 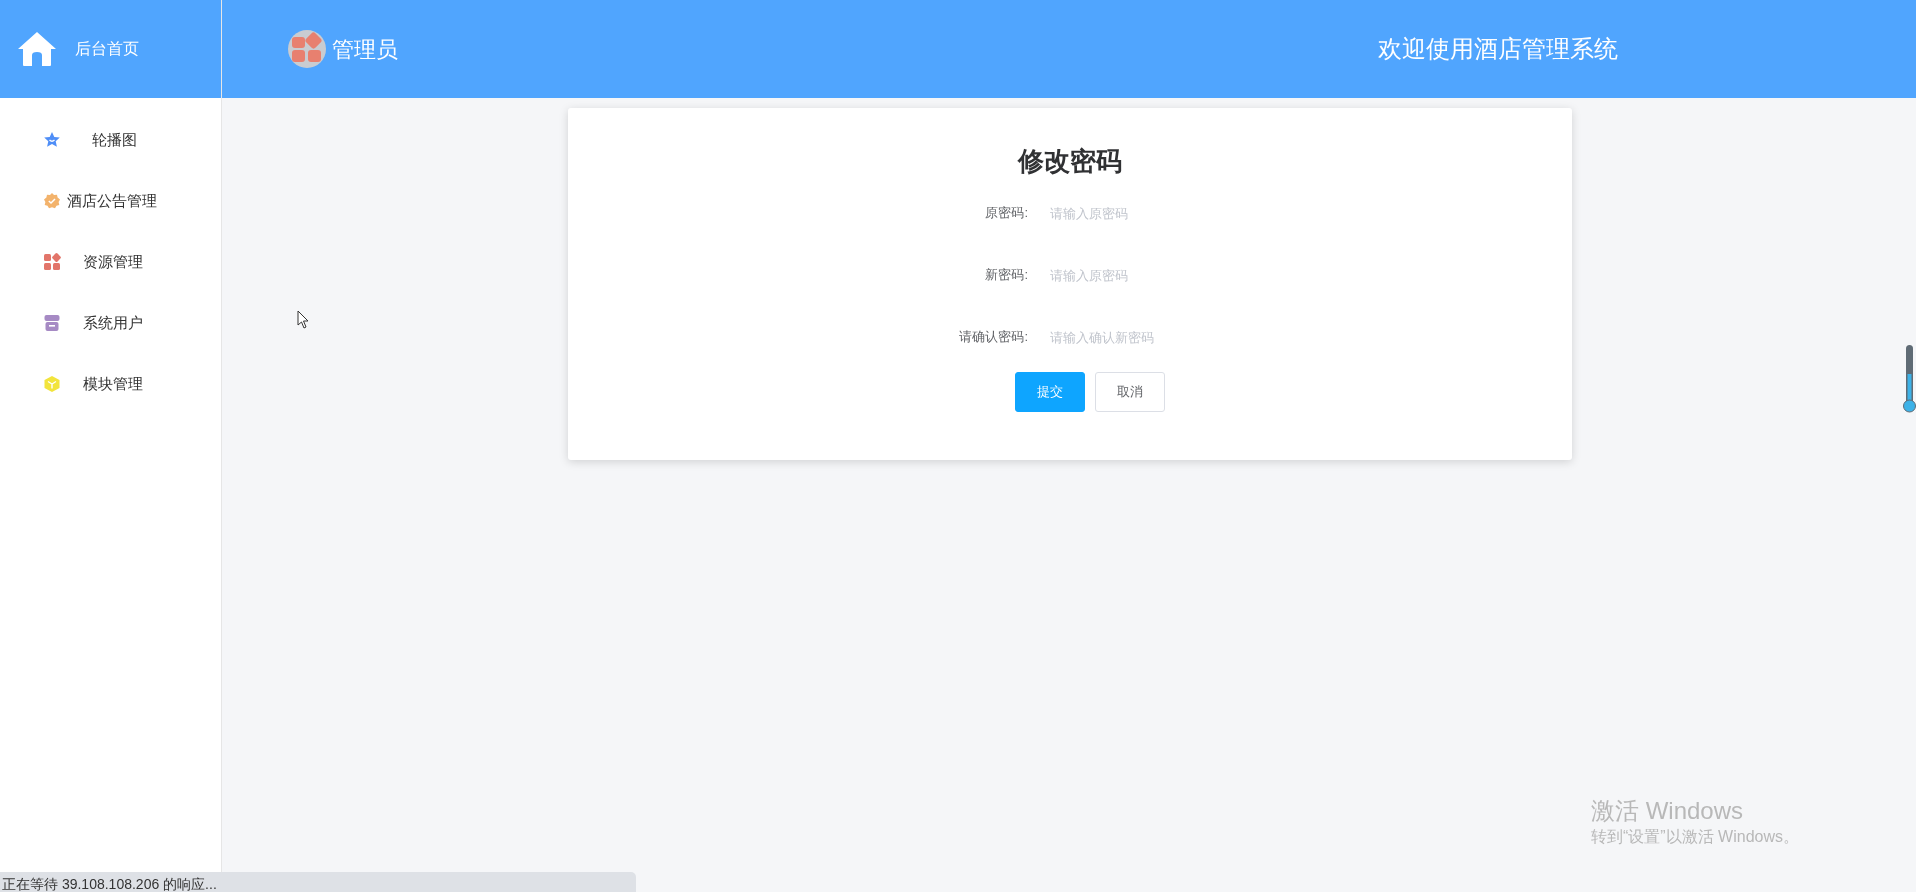 What do you see at coordinates (78, 201) in the screenshot?
I see `sidebar-item: 酒店公告管理` at bounding box center [78, 201].